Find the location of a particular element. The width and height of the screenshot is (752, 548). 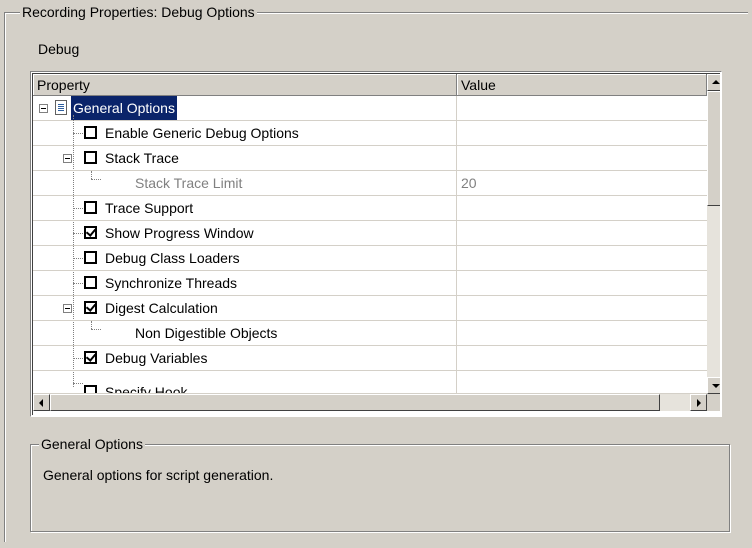

arrow-up-icon is located at coordinates (716, 82).